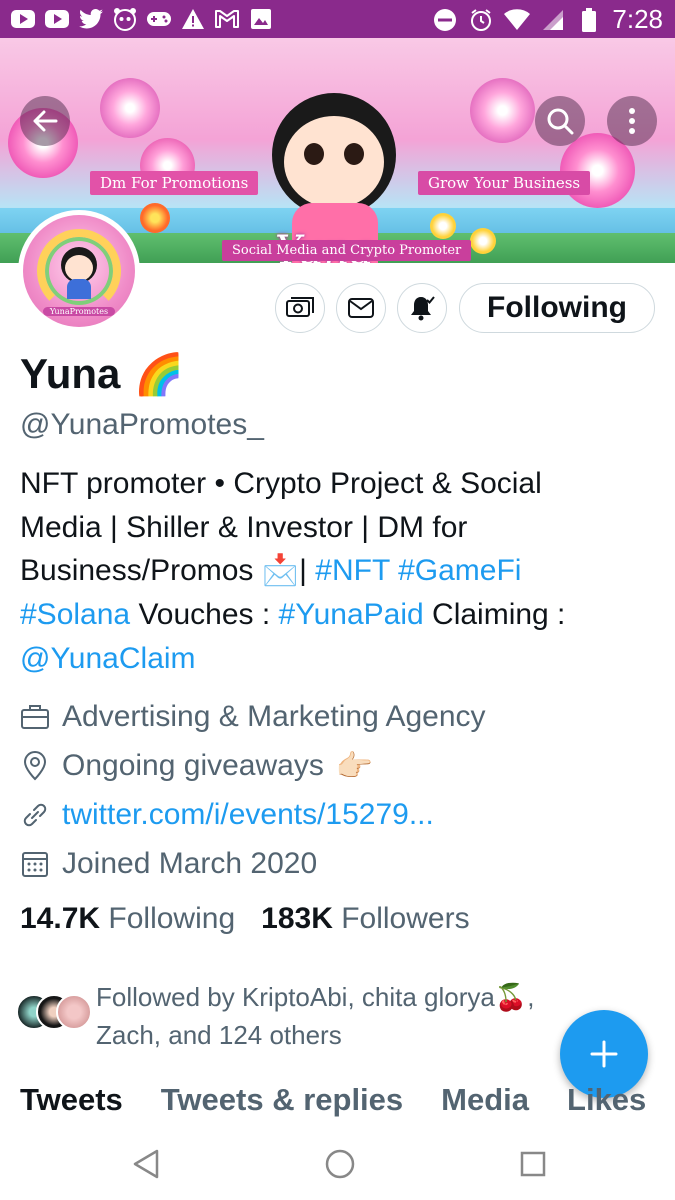  I want to click on battery-icon, so click(589, 20).